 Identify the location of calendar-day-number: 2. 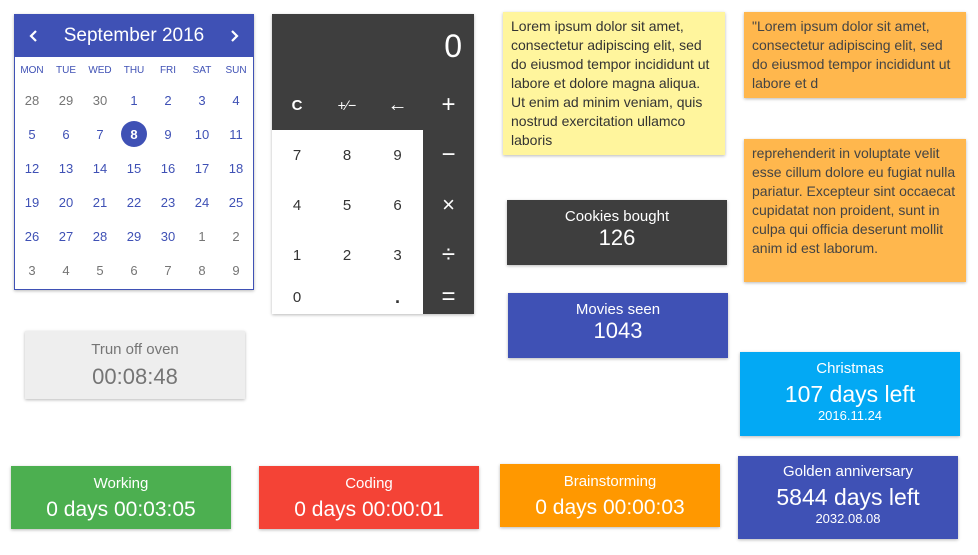
(168, 100).